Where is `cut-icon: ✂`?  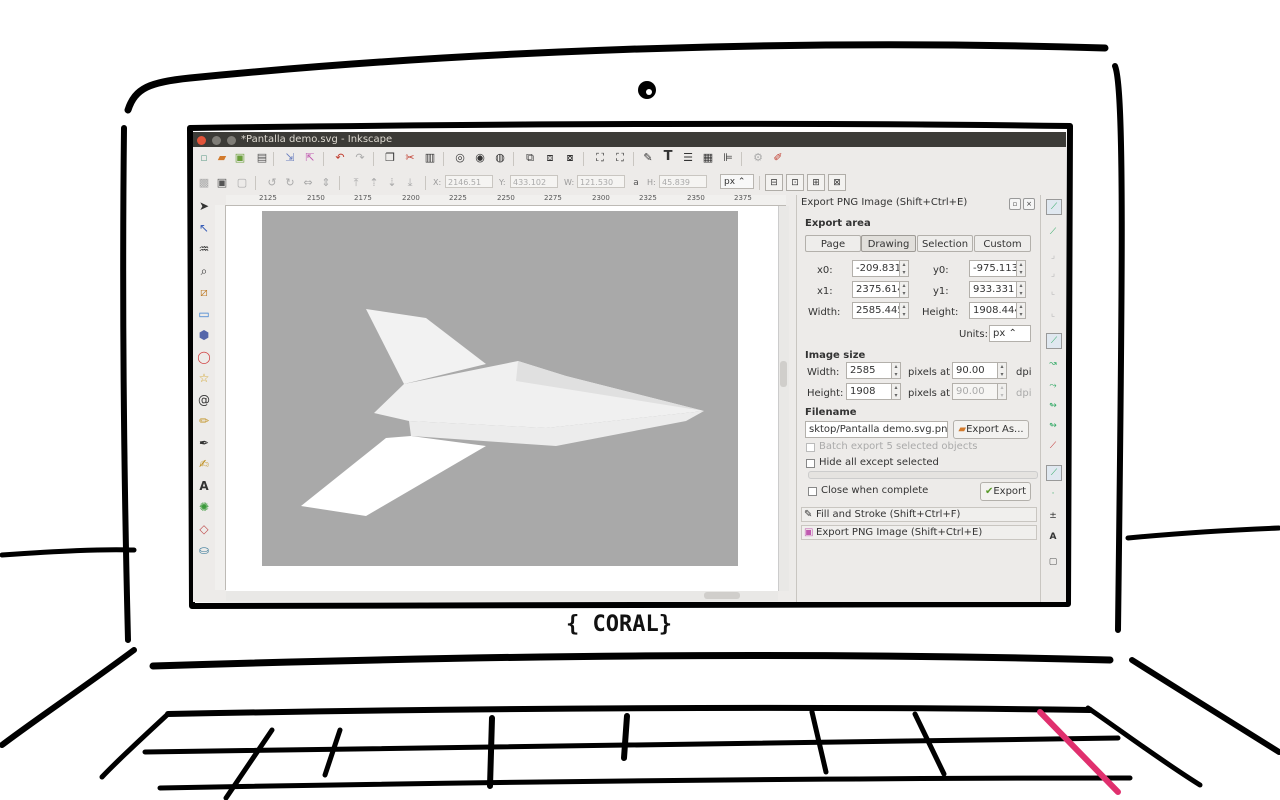
cut-icon: ✂ is located at coordinates (410, 158).